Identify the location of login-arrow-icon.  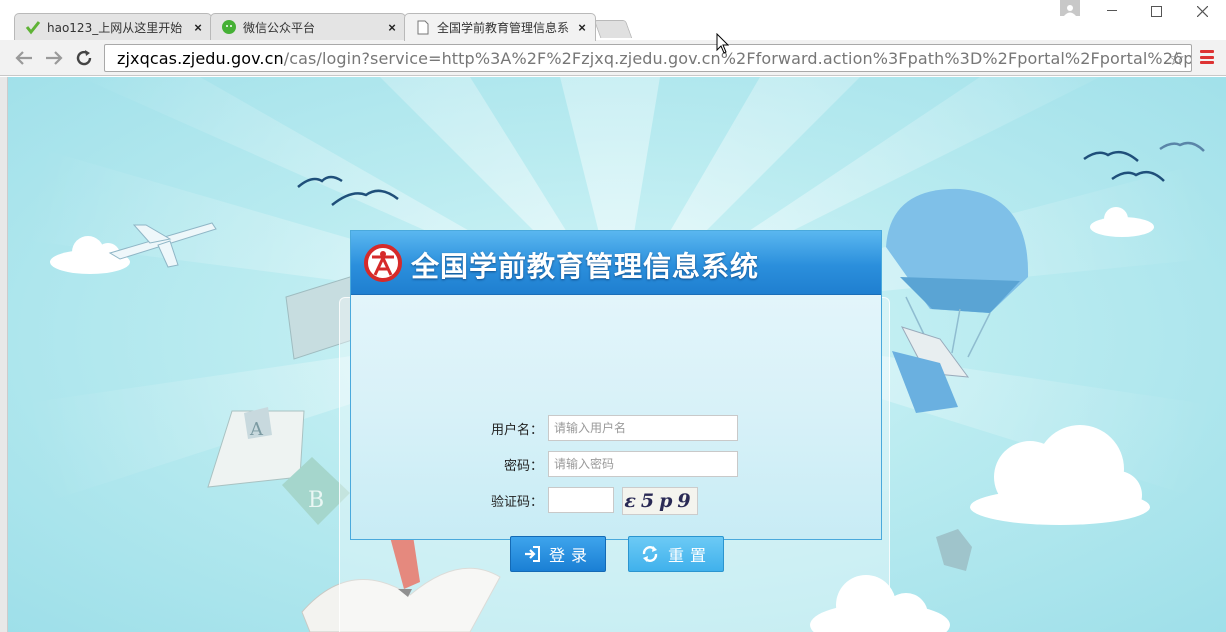
(532, 554).